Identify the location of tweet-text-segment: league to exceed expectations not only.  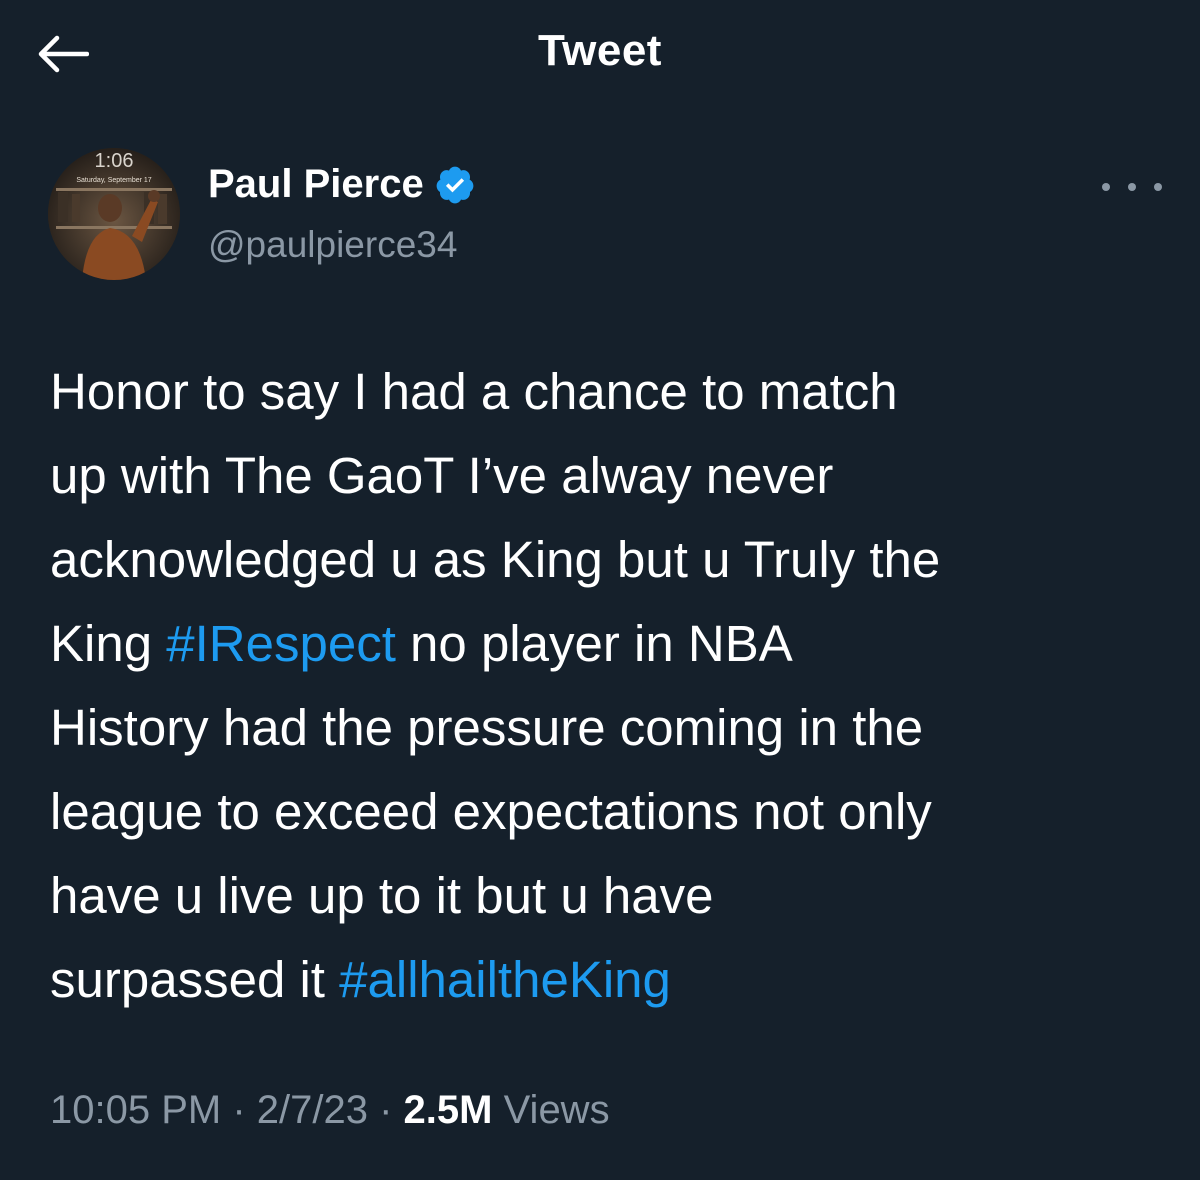
(491, 811).